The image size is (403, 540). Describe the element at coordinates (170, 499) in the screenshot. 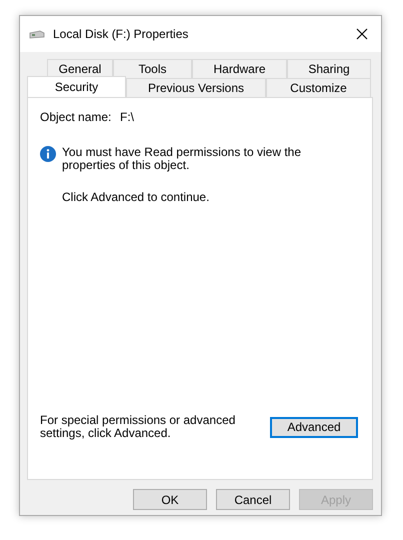

I see `ok-button: OK` at that location.